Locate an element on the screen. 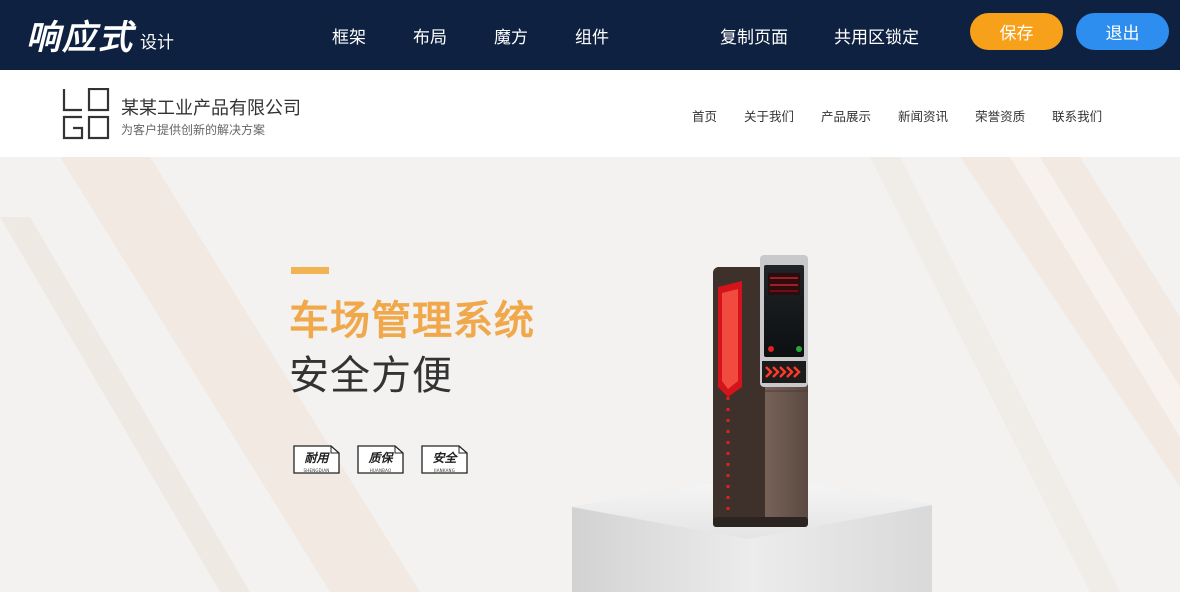  editor-brand: 响应式 设计 is located at coordinates (100, 35).